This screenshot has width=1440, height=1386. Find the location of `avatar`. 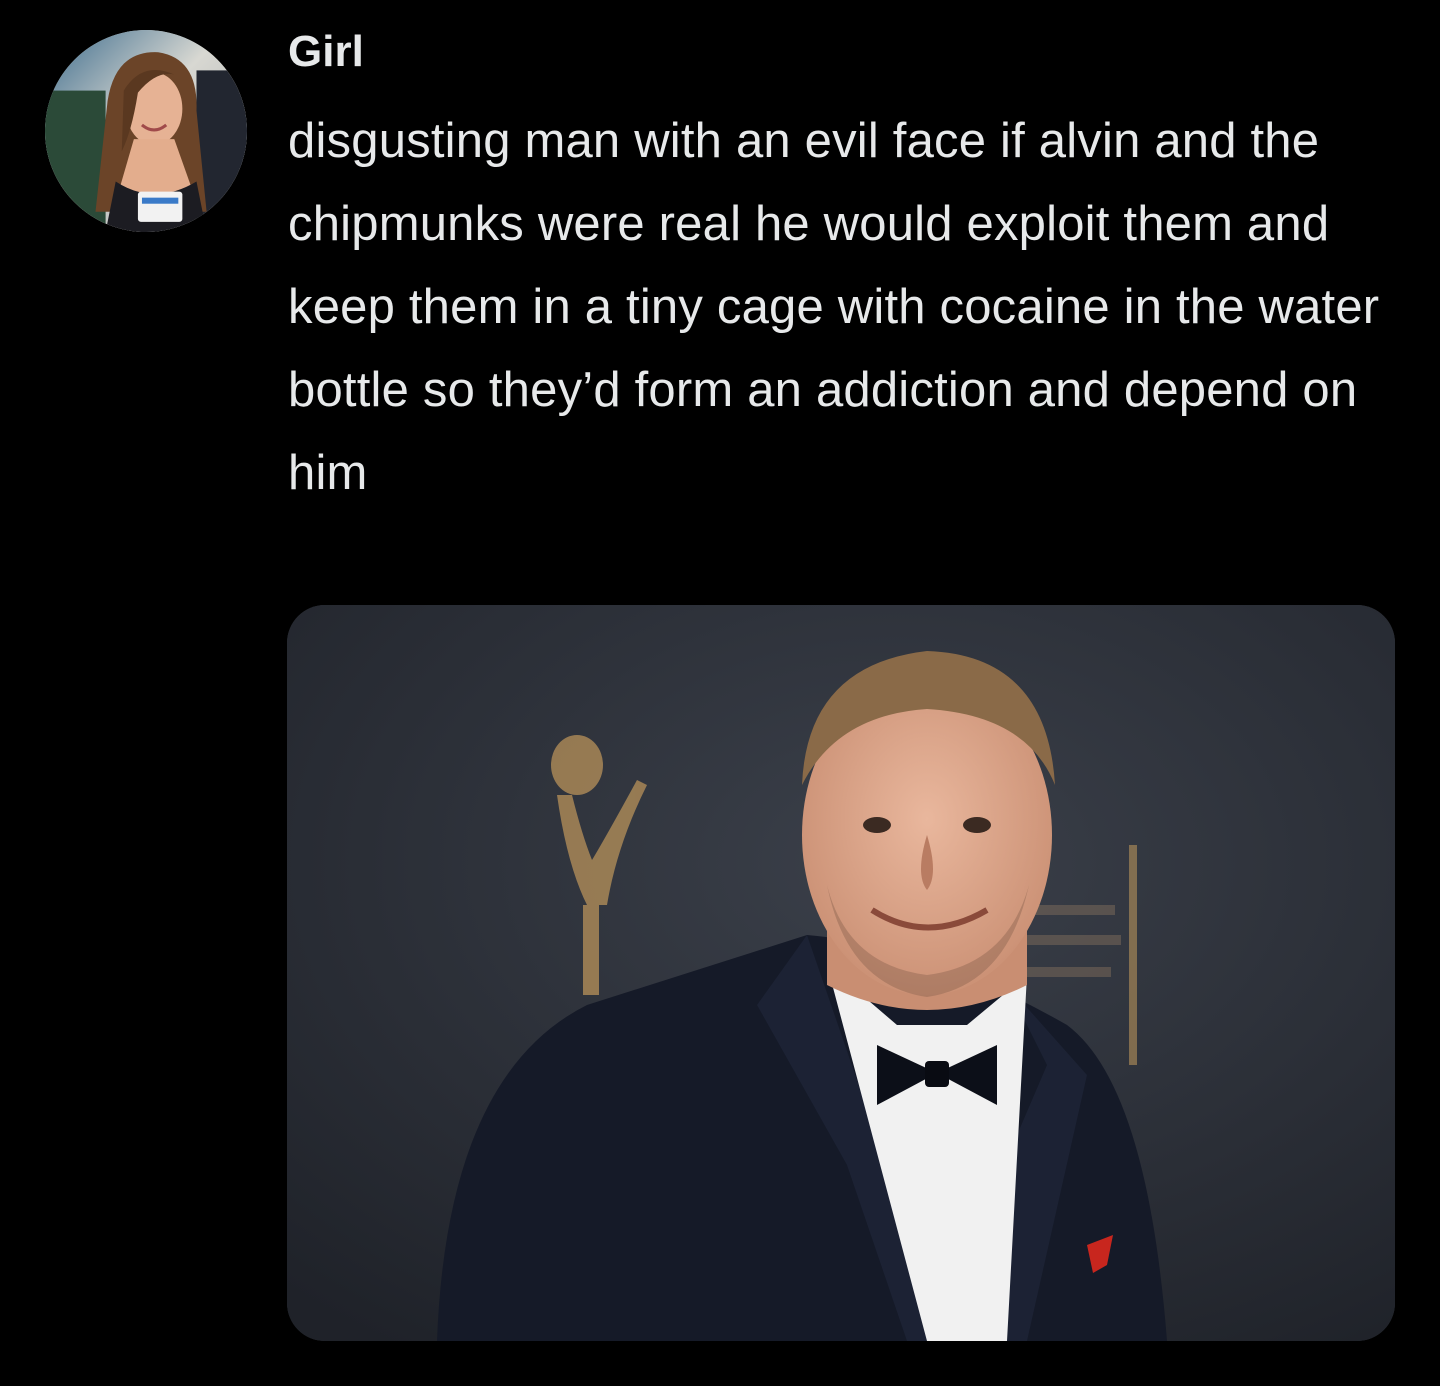

avatar is located at coordinates (146, 131).